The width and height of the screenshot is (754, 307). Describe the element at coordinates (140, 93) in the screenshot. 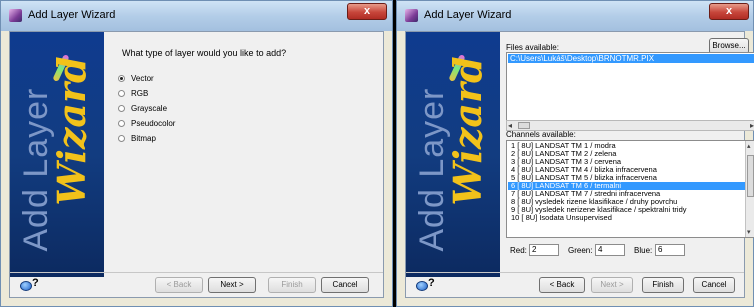

I see `radio-label: RGB` at that location.